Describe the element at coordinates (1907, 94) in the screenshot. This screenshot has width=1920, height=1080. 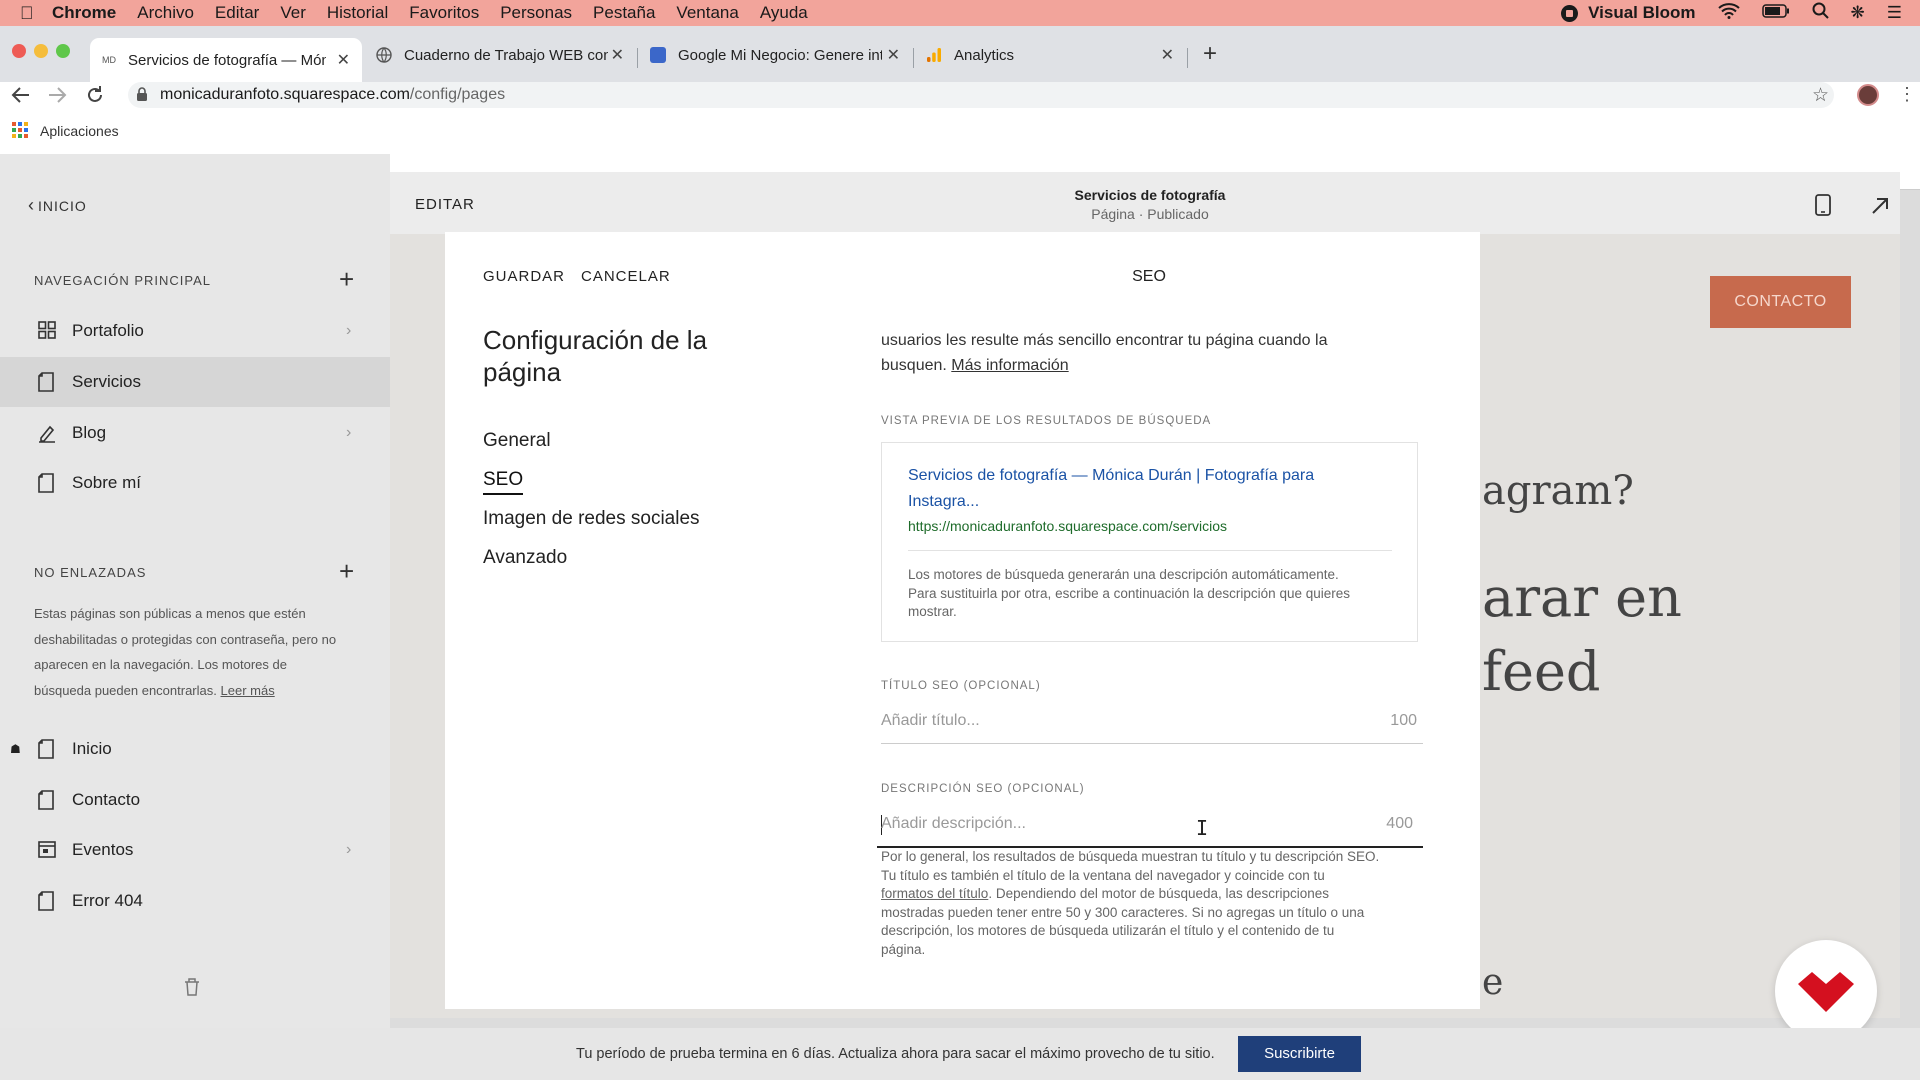
I see `chrome-menu-icon: ⋮` at that location.